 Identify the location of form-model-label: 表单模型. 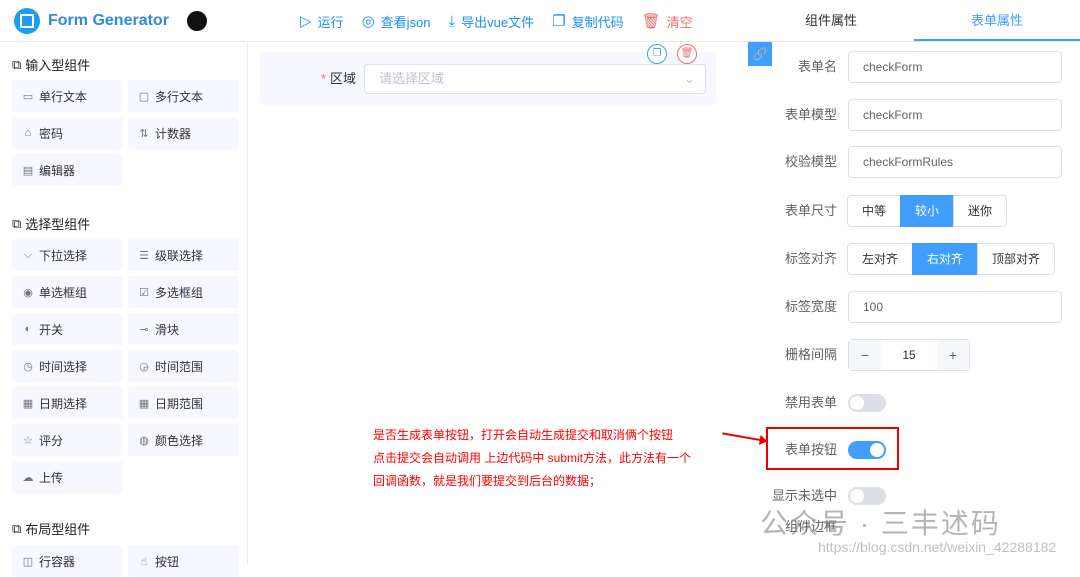
(810, 114).